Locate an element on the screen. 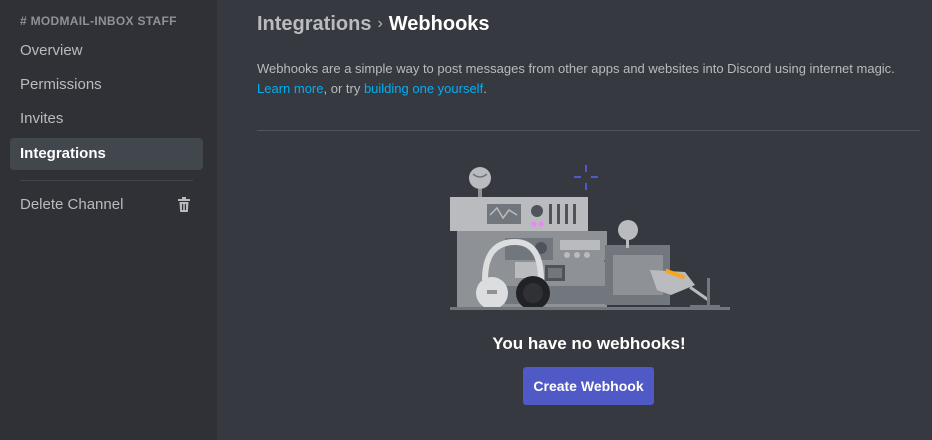 Image resolution: width=932 pixels, height=440 pixels. sidebar-item-label: Delete Channel is located at coordinates (72, 204).